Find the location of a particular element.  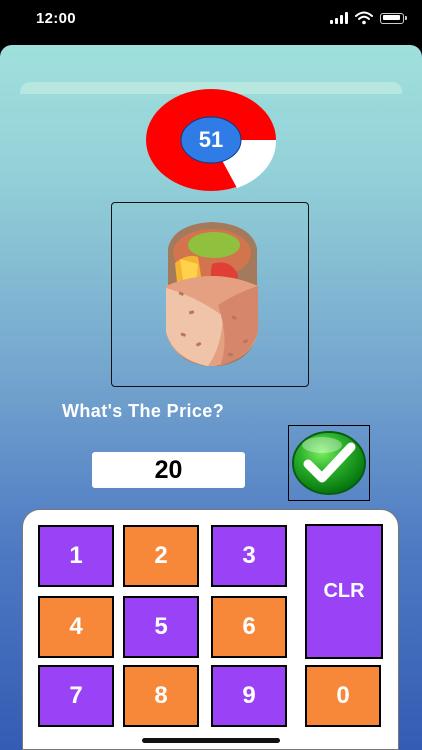

clear-key: CLR is located at coordinates (344, 591).